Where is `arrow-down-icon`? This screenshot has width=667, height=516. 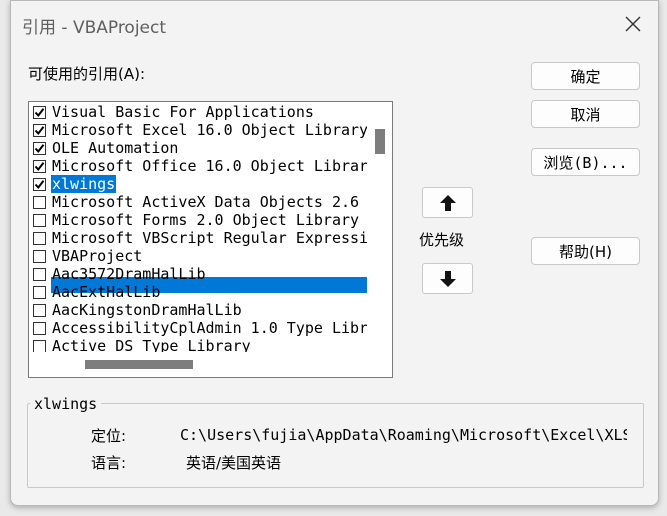 arrow-down-icon is located at coordinates (447, 278).